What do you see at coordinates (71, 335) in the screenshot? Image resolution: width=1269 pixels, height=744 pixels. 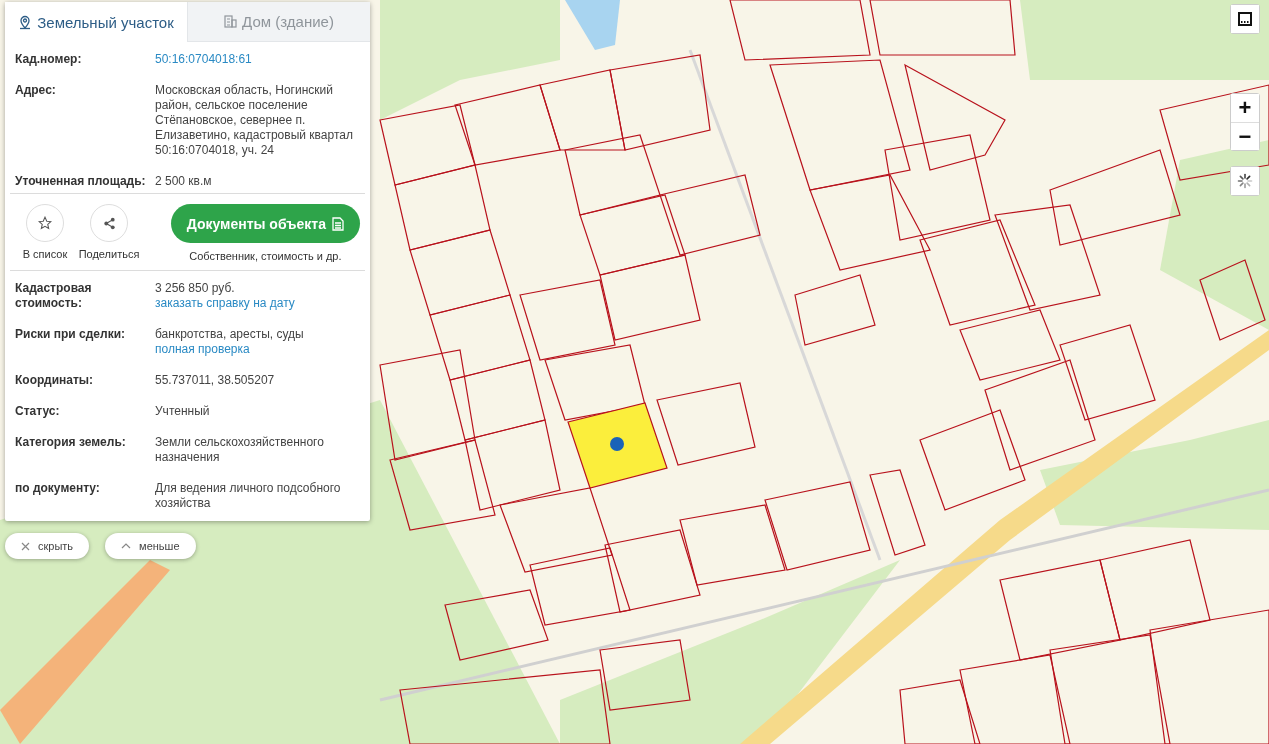 I see `field-label: Риски при сделки:` at bounding box center [71, 335].